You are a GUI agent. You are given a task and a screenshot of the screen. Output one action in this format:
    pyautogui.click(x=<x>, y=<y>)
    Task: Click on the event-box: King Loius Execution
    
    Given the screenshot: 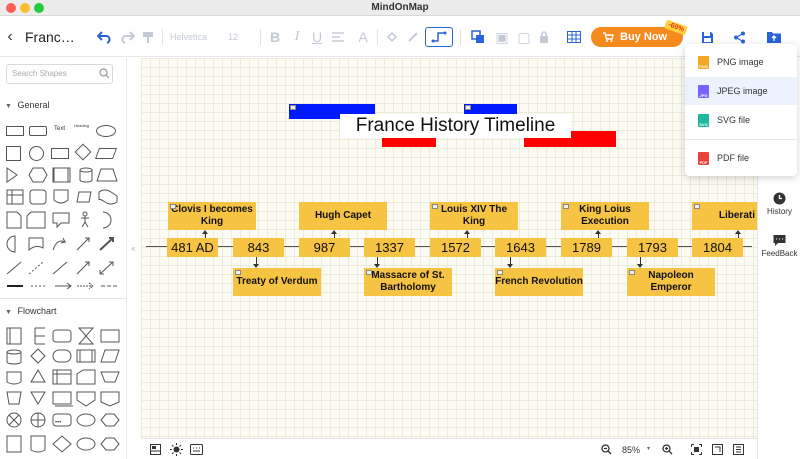 What is the action you would take?
    pyautogui.click(x=605, y=216)
    